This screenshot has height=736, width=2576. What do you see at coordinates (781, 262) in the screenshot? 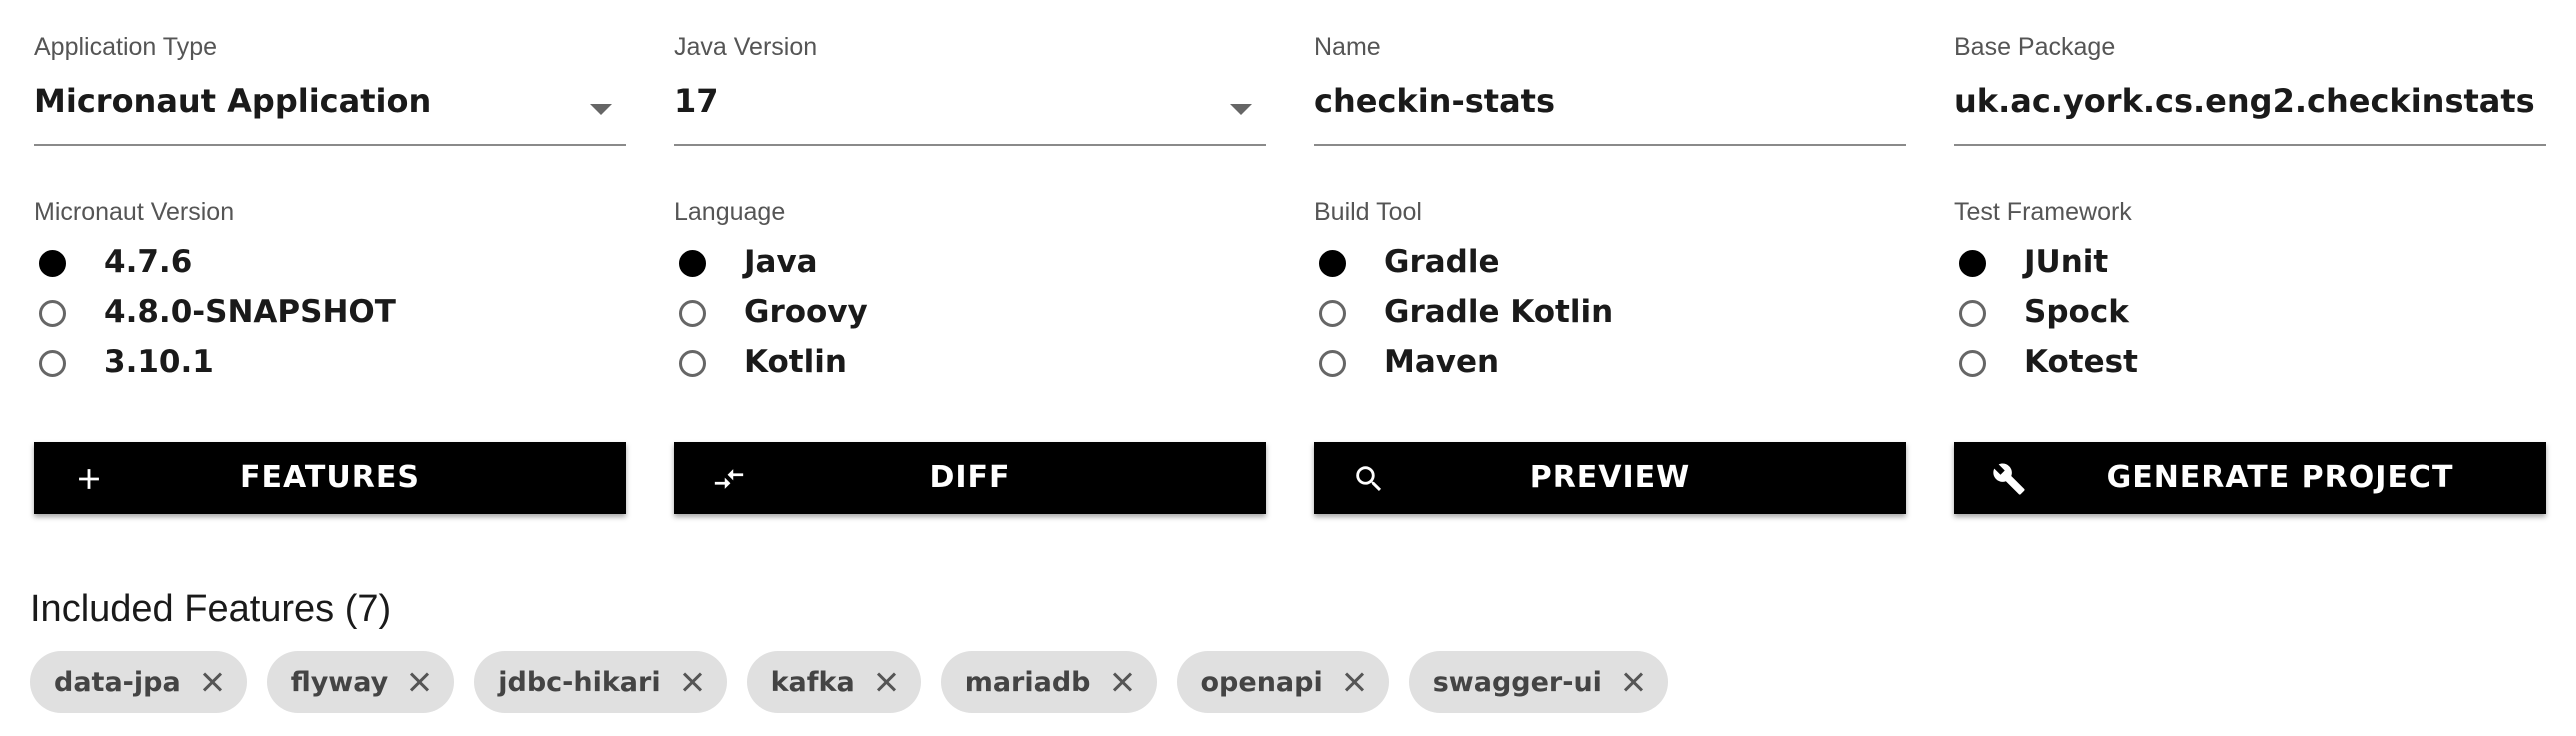
I see `radio-option-label: Java` at bounding box center [781, 262].